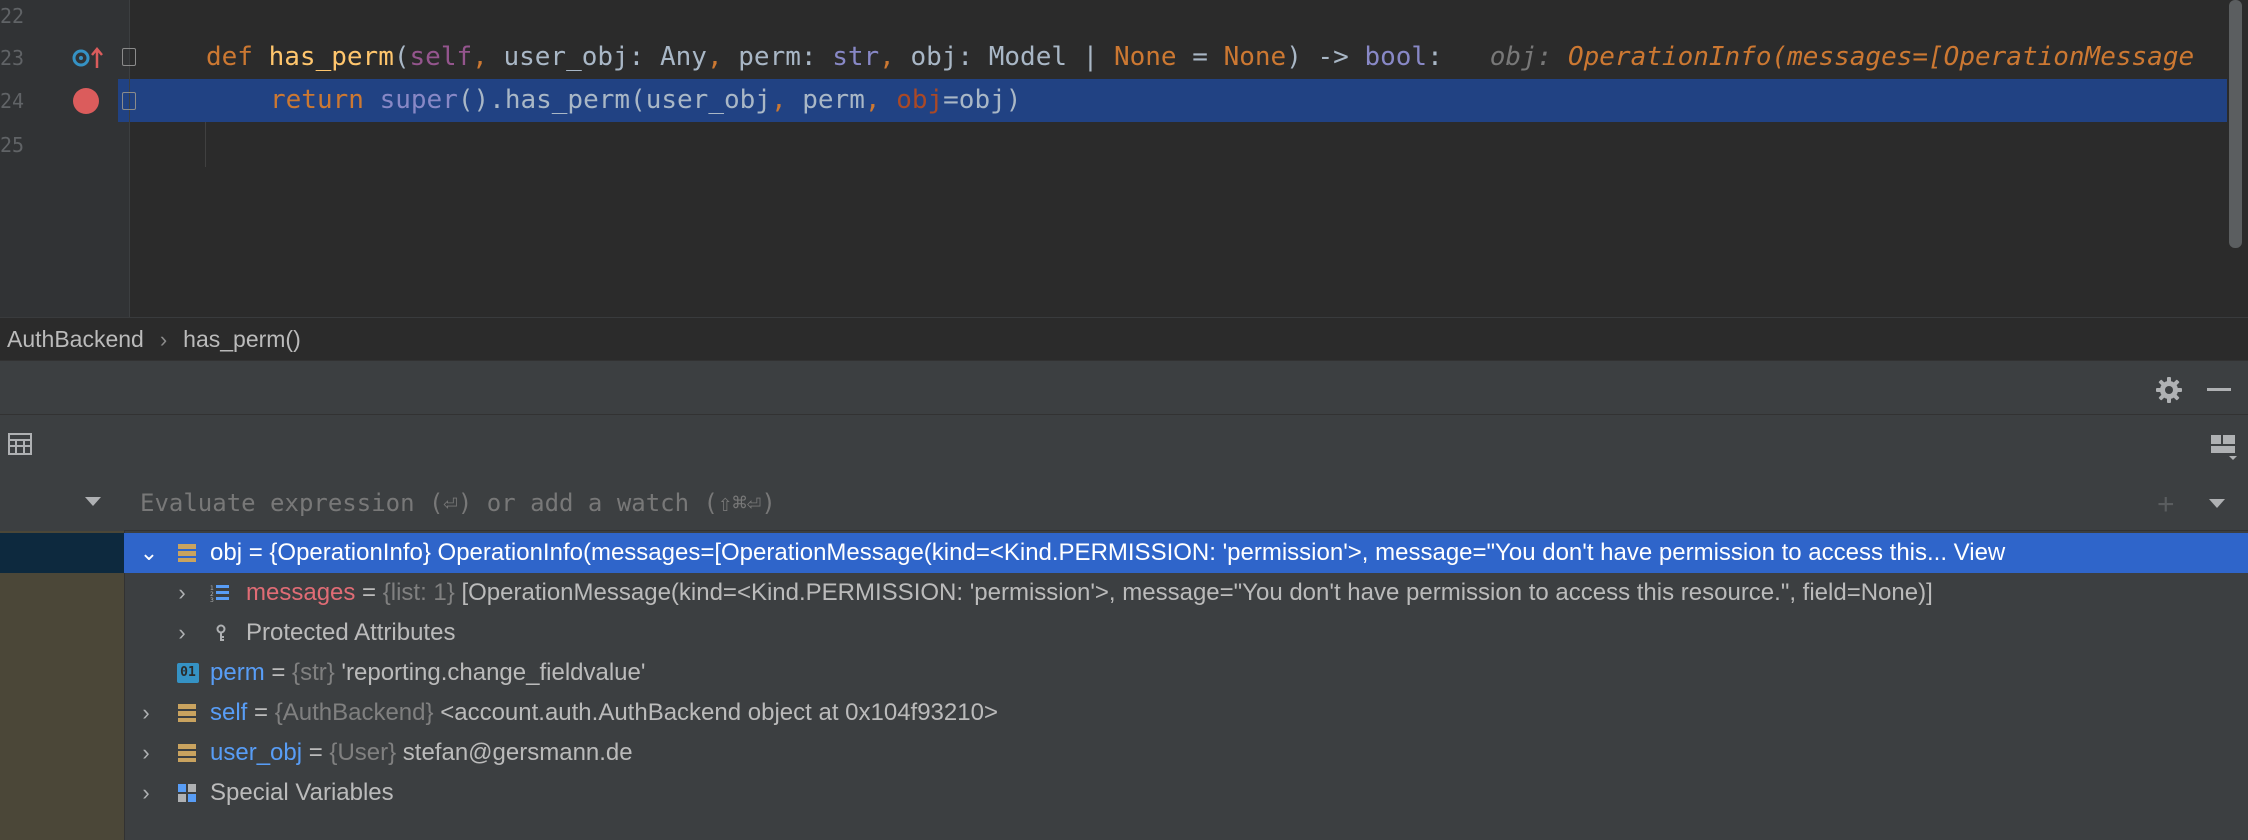  Describe the element at coordinates (229, 57) in the screenshot. I see `keyword-def: def` at that location.